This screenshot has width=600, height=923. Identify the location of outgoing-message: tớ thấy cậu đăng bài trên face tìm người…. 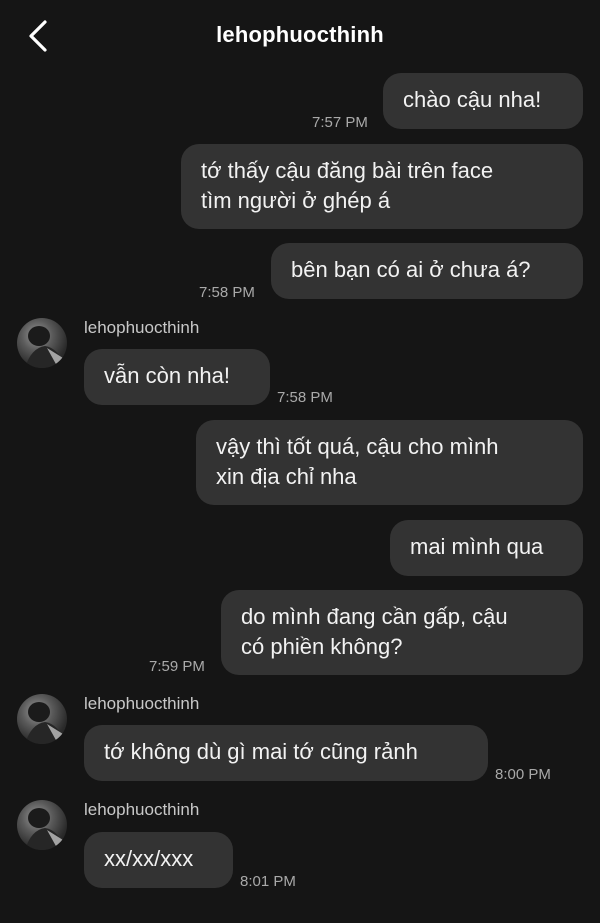
(382, 186).